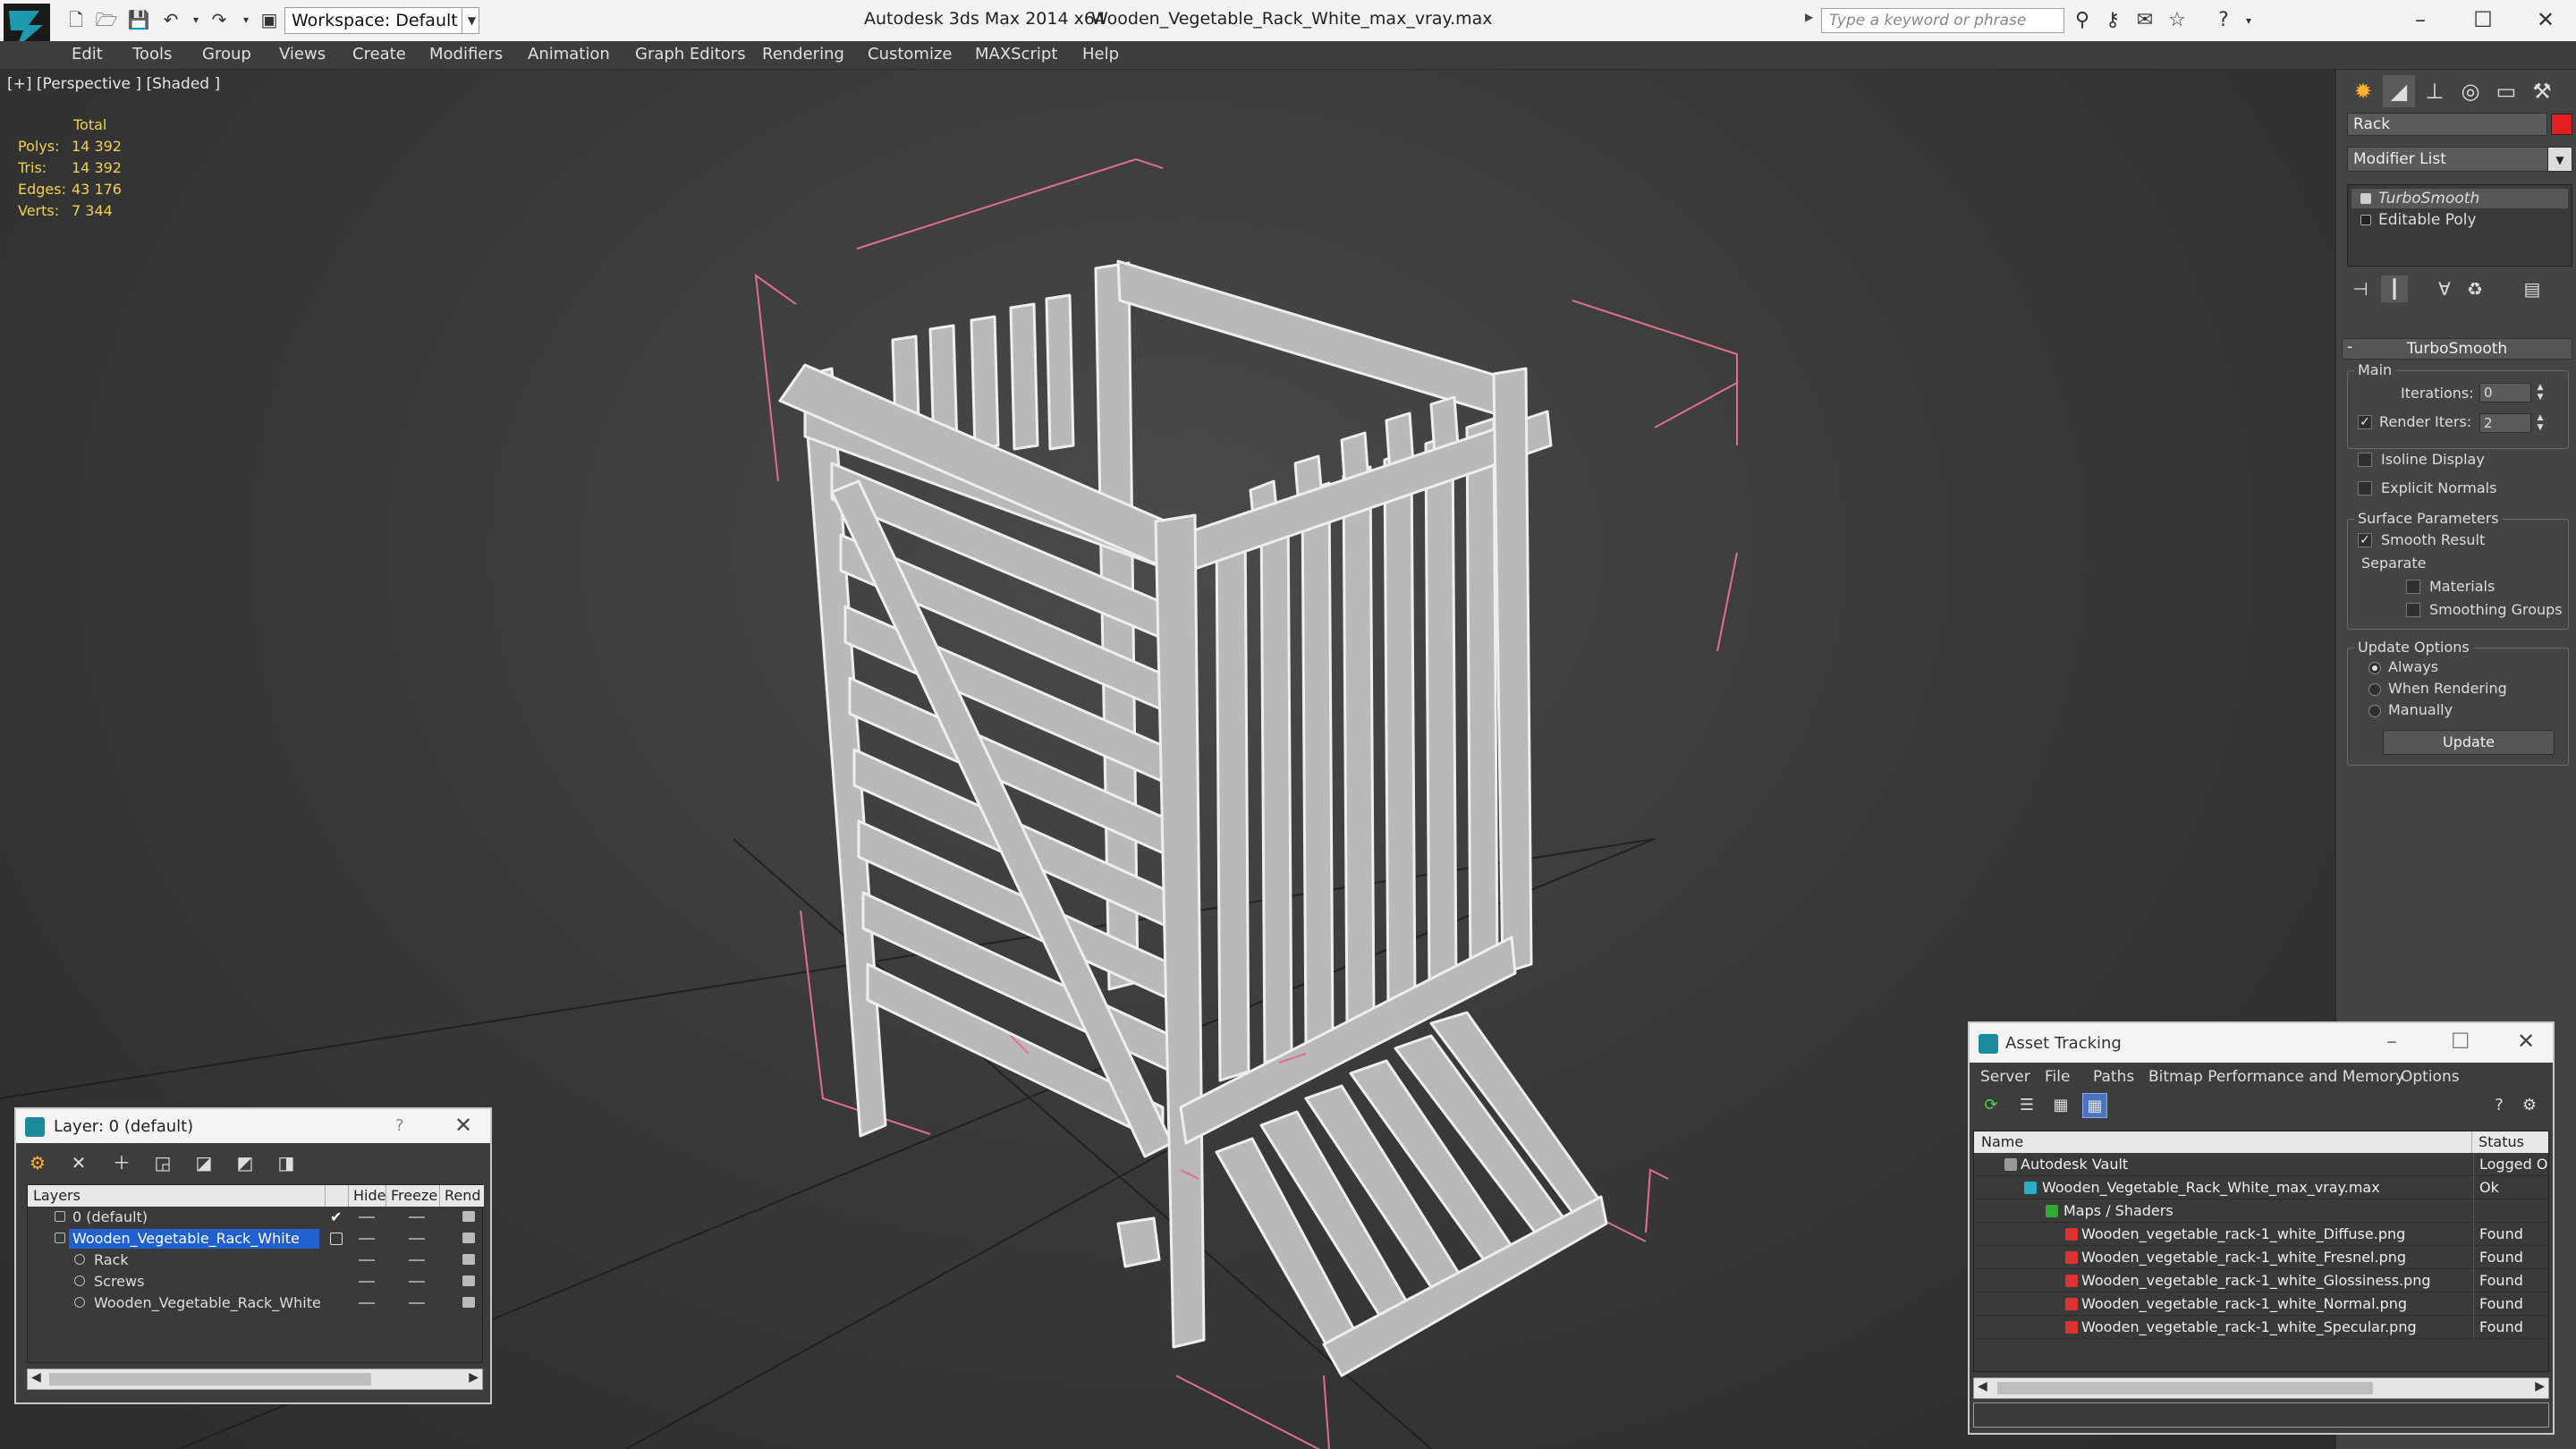 Image resolution: width=2576 pixels, height=1449 pixels. Describe the element at coordinates (2430, 1077) in the screenshot. I see `asset-menu-options: Options` at that location.